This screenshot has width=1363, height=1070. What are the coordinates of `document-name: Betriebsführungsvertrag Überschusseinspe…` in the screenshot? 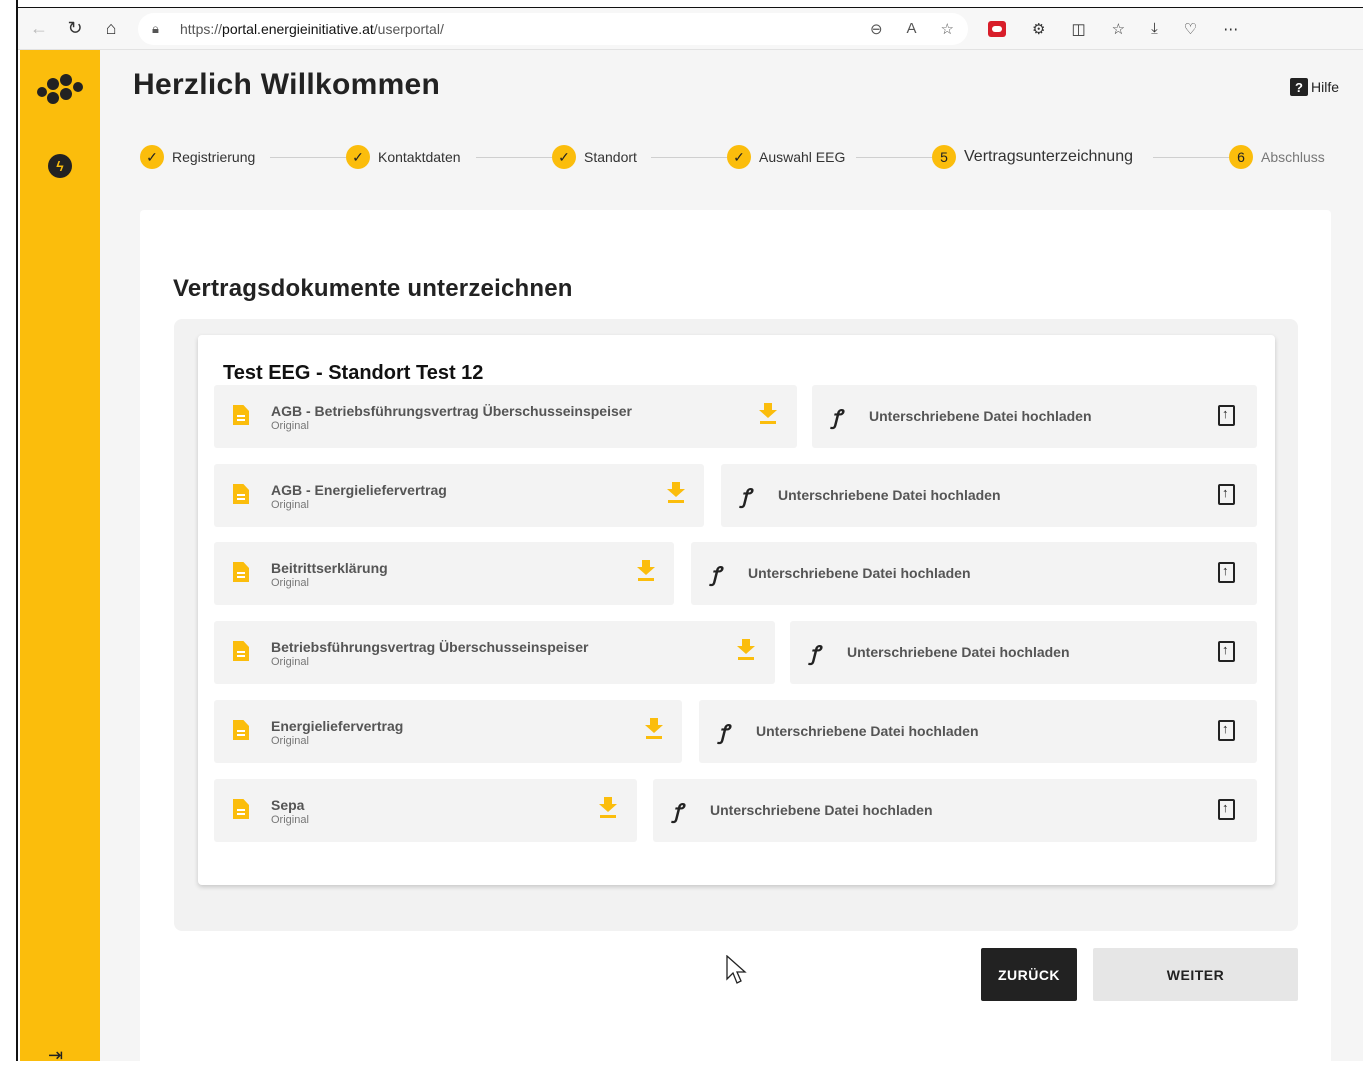 It's located at (430, 647).